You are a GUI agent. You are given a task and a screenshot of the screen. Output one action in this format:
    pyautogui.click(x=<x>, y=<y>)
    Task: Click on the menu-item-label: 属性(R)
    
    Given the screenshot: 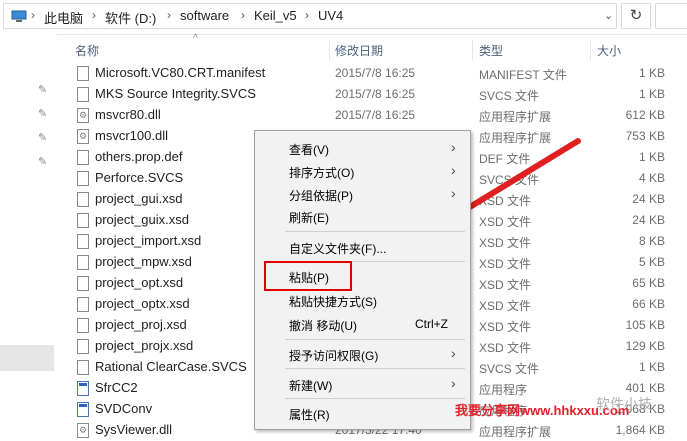 What is the action you would take?
    pyautogui.click(x=309, y=415)
    